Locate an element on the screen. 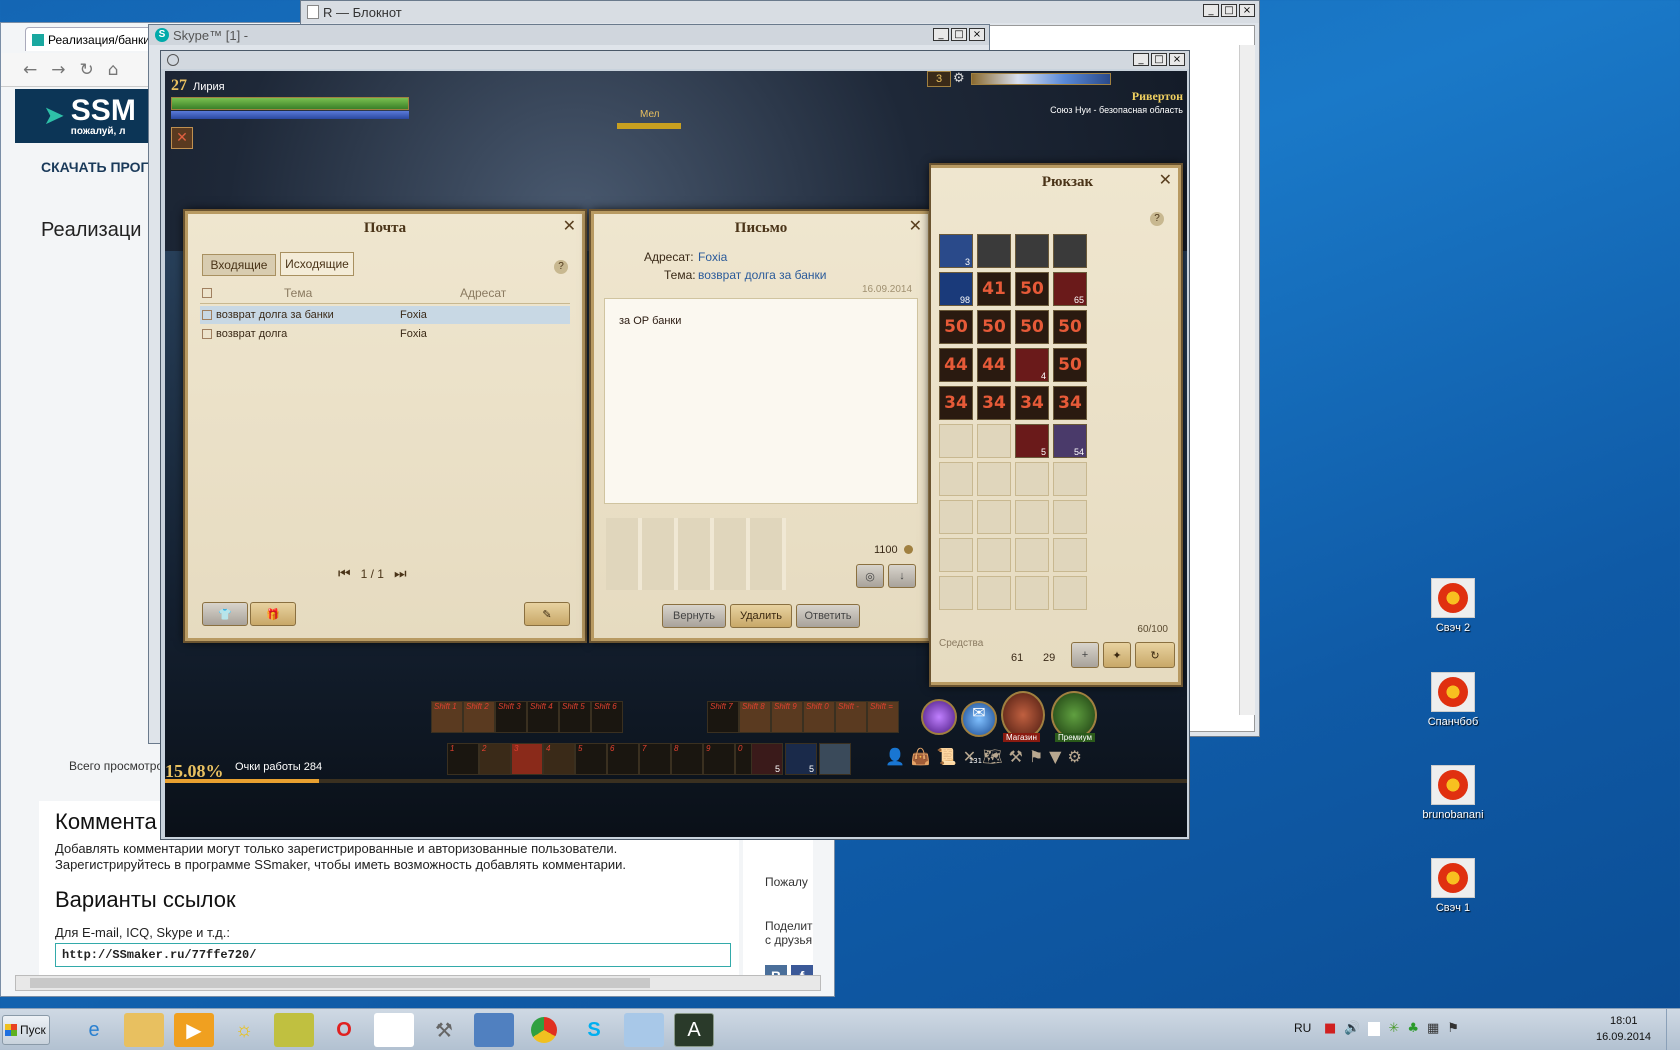 Image resolution: width=1680 pixels, height=1050 pixels. skills-icon: ✕ 131 is located at coordinates (972, 756).